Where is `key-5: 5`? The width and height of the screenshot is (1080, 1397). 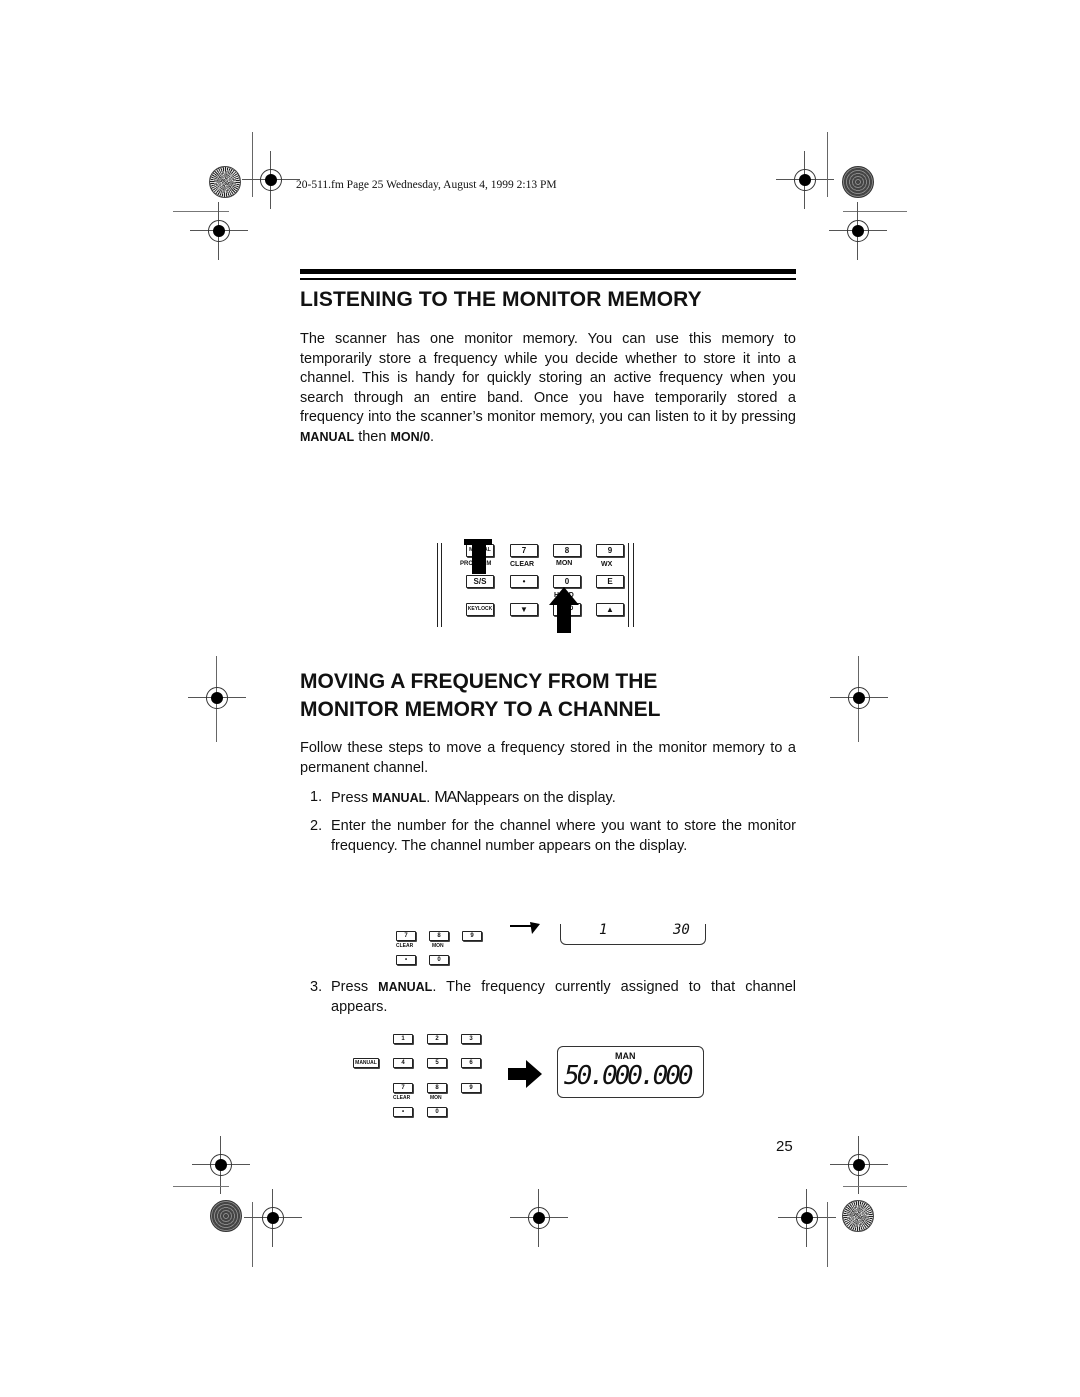
key-5: 5 is located at coordinates (437, 1063).